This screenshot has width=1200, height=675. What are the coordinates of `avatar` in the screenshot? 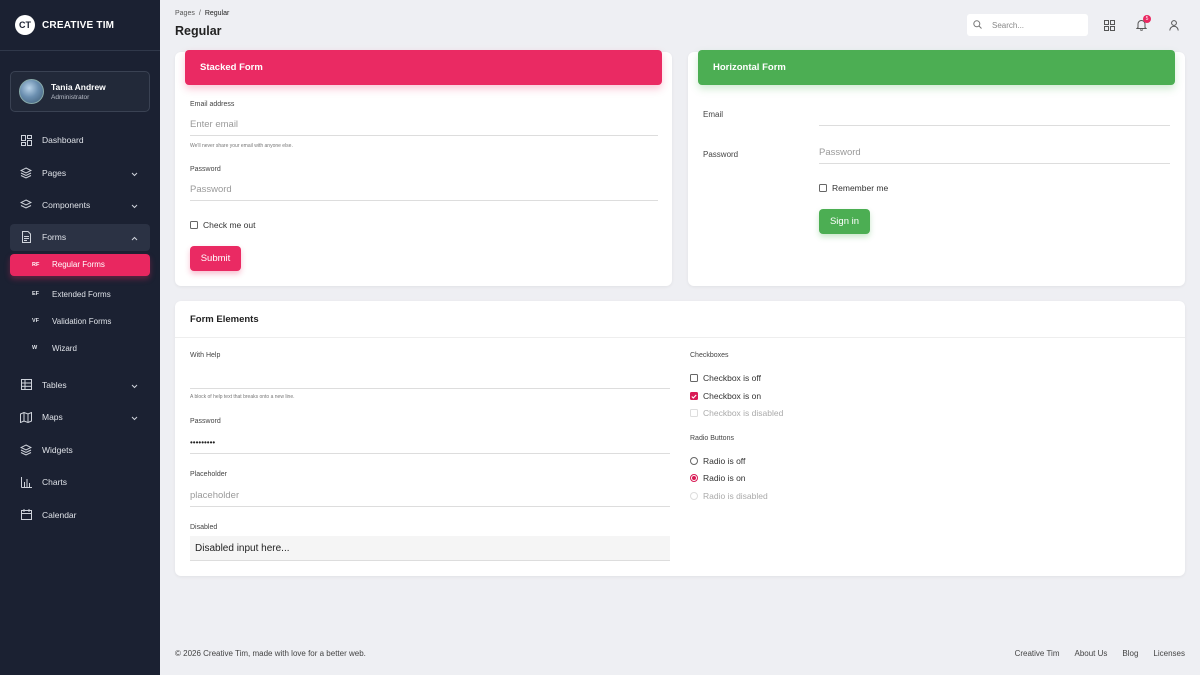 It's located at (31, 91).